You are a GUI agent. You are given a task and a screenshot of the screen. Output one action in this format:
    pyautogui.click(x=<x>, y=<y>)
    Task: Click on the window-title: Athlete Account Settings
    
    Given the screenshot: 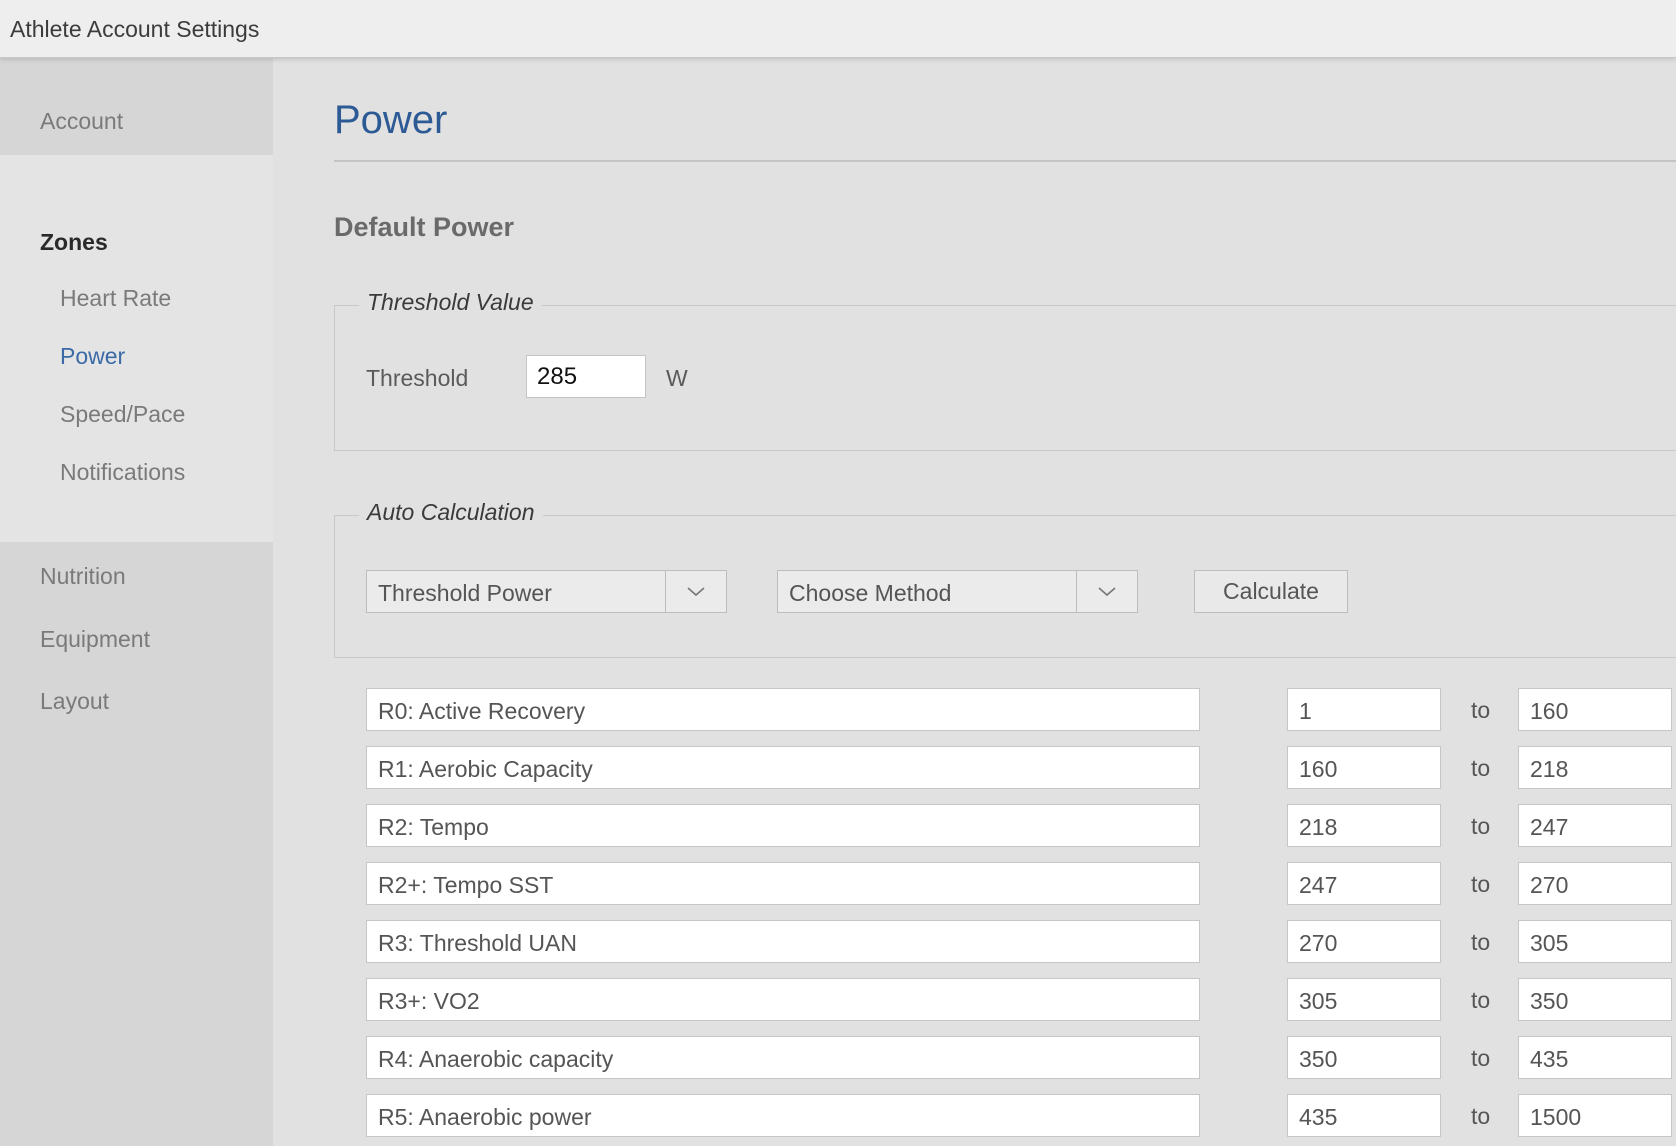 What is the action you would take?
    pyautogui.click(x=135, y=29)
    